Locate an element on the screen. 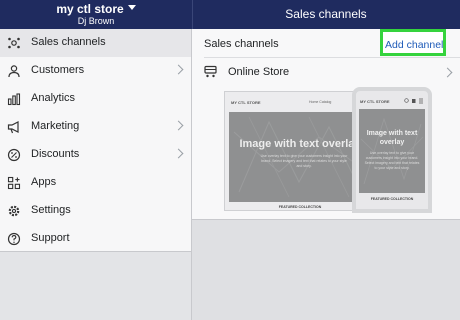  preview-header-icons is located at coordinates (414, 102).